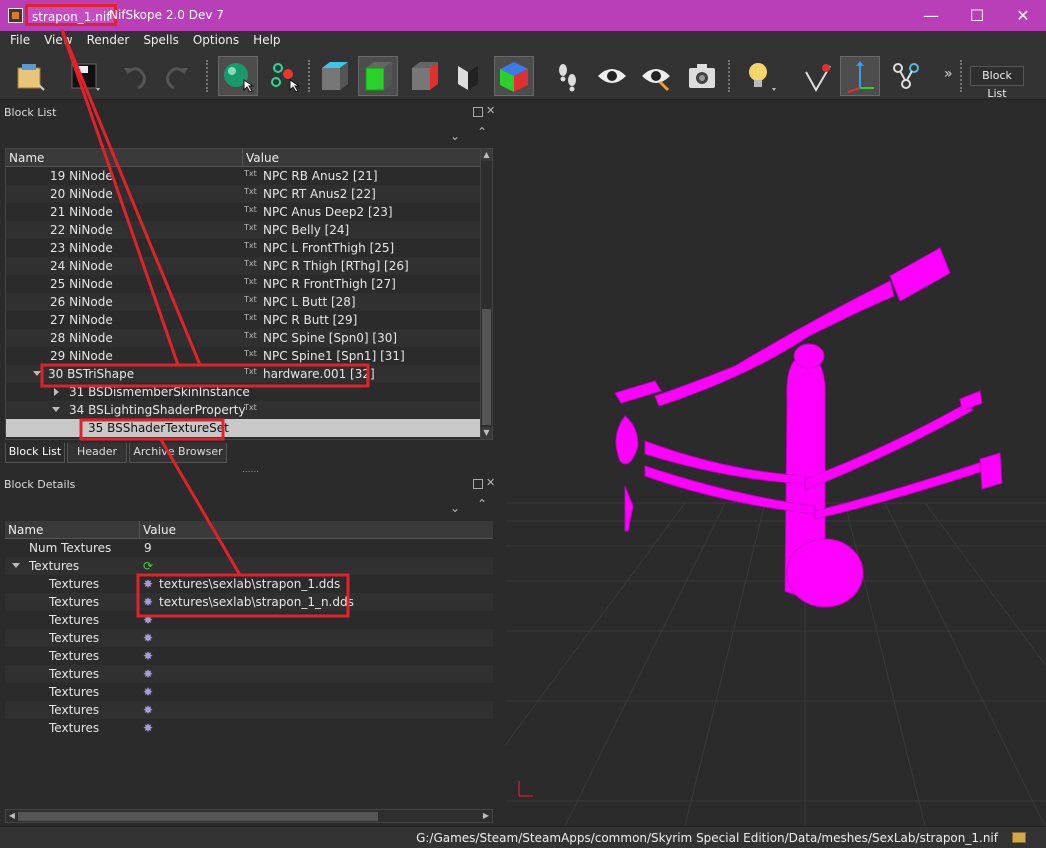  I want to click on detail-row: Num Textures 9, so click(249, 548).